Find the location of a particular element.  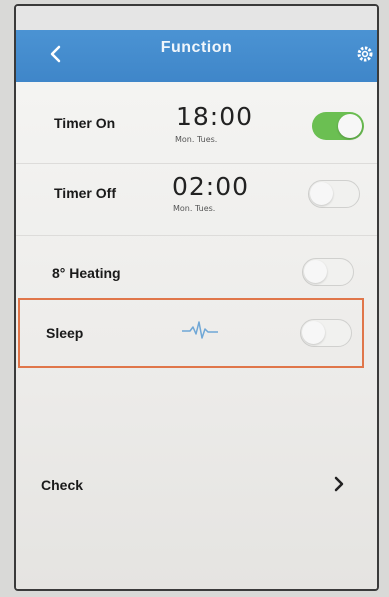

check-label: Check is located at coordinates (62, 485).